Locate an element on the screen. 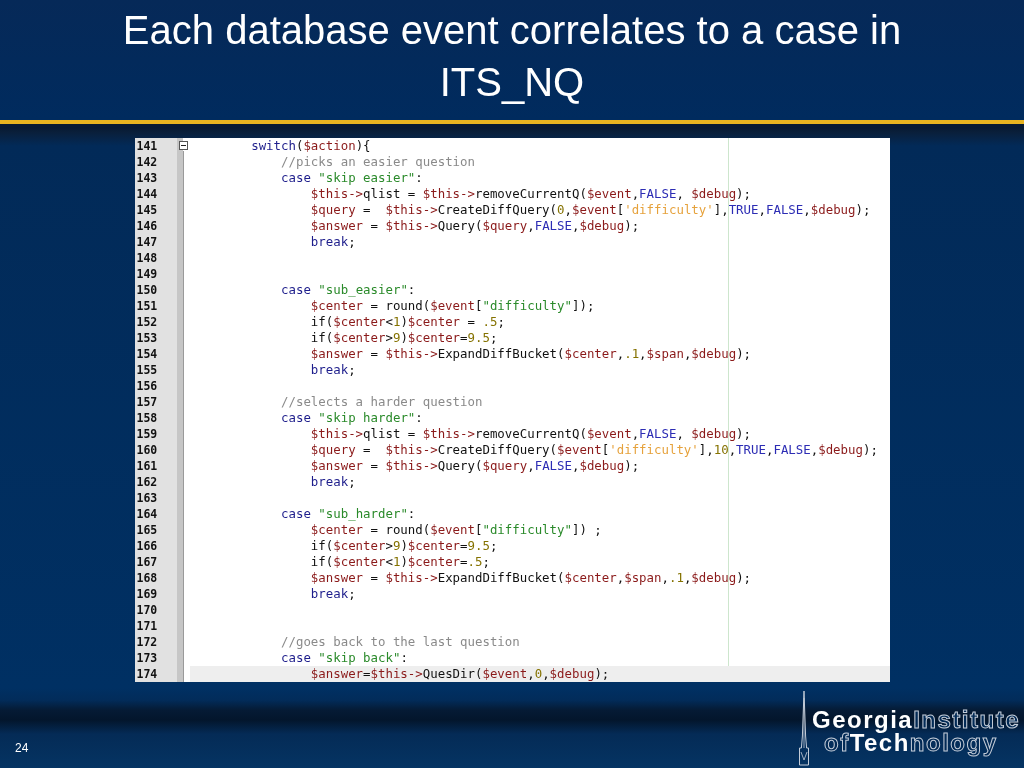  line-number: 150 is located at coordinates (147, 290).